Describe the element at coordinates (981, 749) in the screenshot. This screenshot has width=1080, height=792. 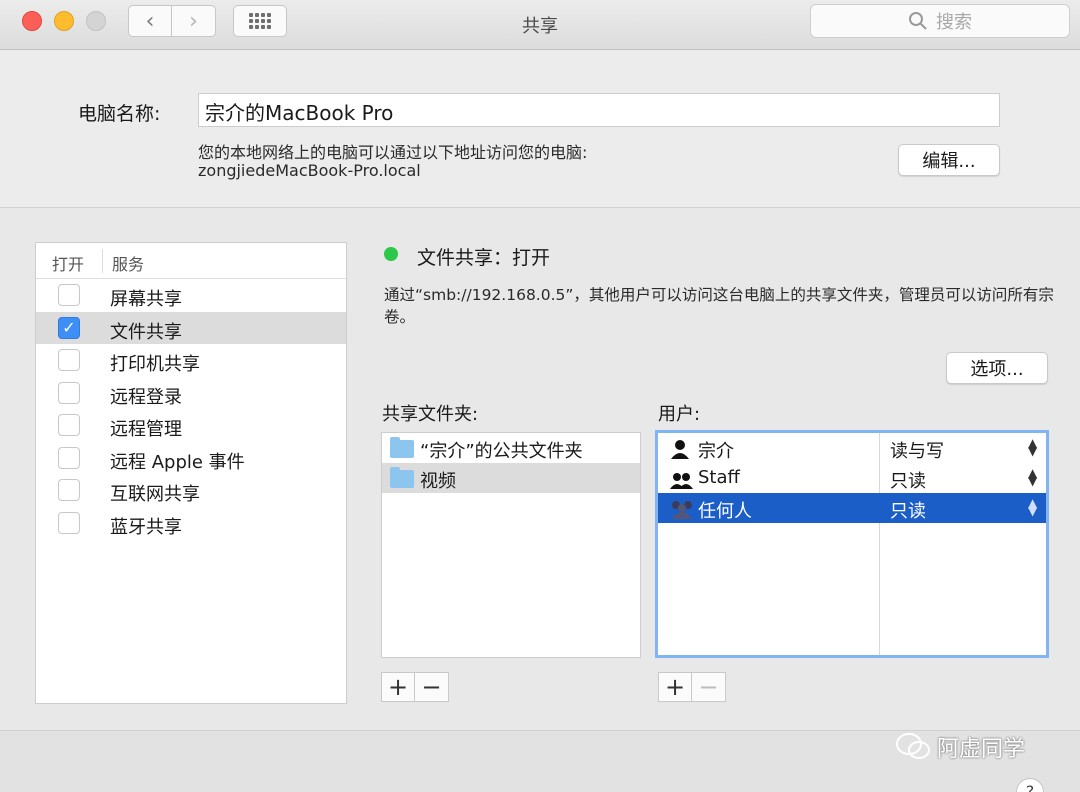
I see `watermark-text: 阿虚同学` at that location.